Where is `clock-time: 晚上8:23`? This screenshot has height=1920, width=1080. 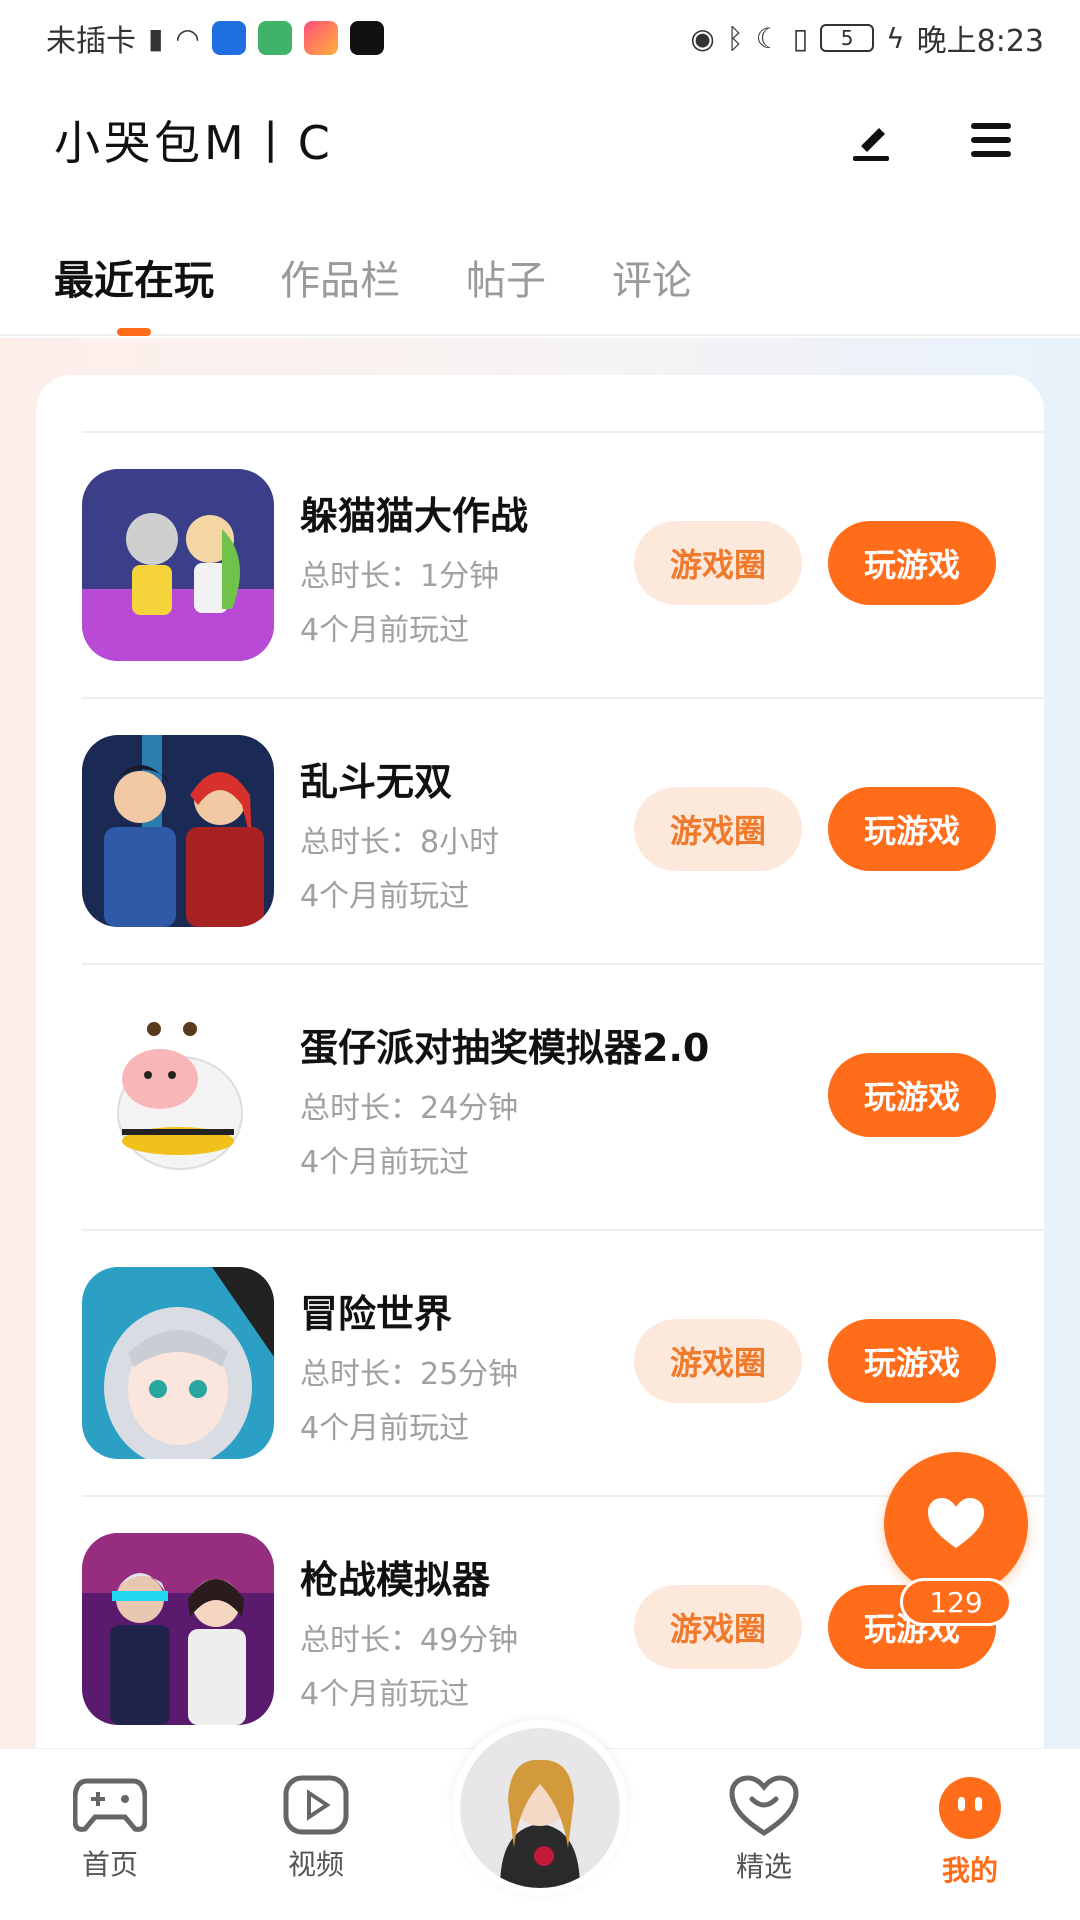 clock-time: 晚上8:23 is located at coordinates (980, 41).